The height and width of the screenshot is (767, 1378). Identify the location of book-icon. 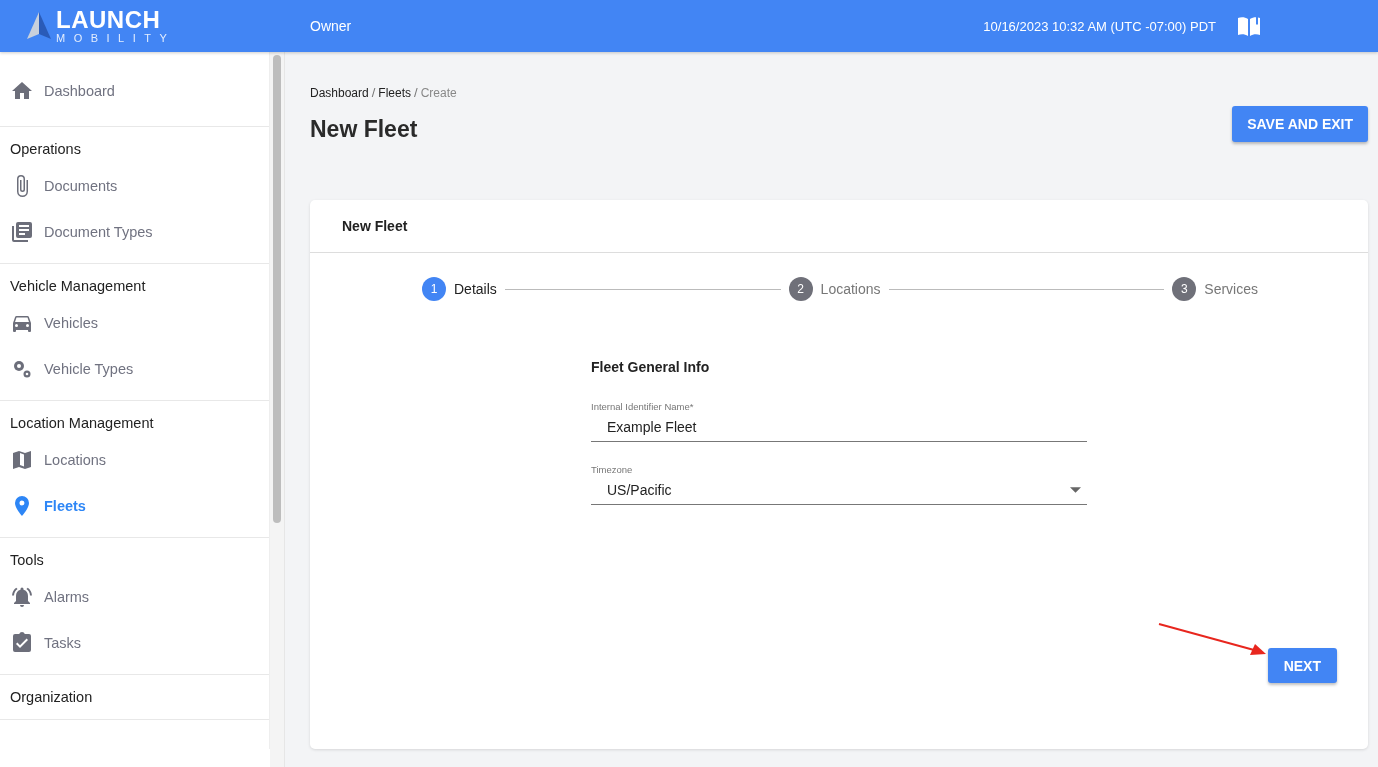
(1249, 26).